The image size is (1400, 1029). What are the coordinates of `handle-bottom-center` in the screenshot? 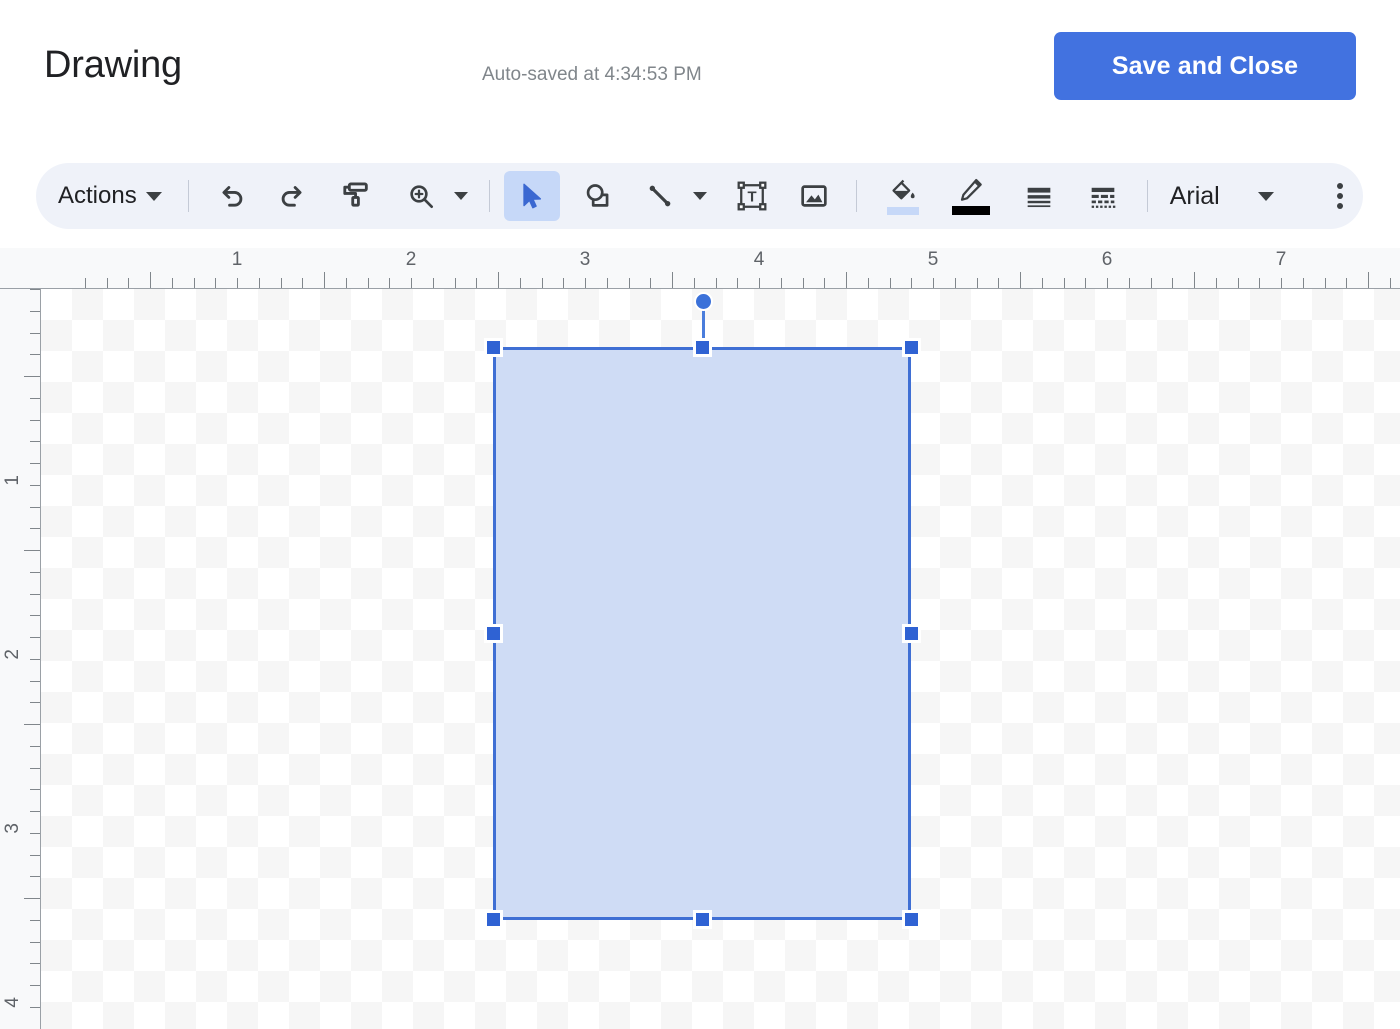 It's located at (702, 919).